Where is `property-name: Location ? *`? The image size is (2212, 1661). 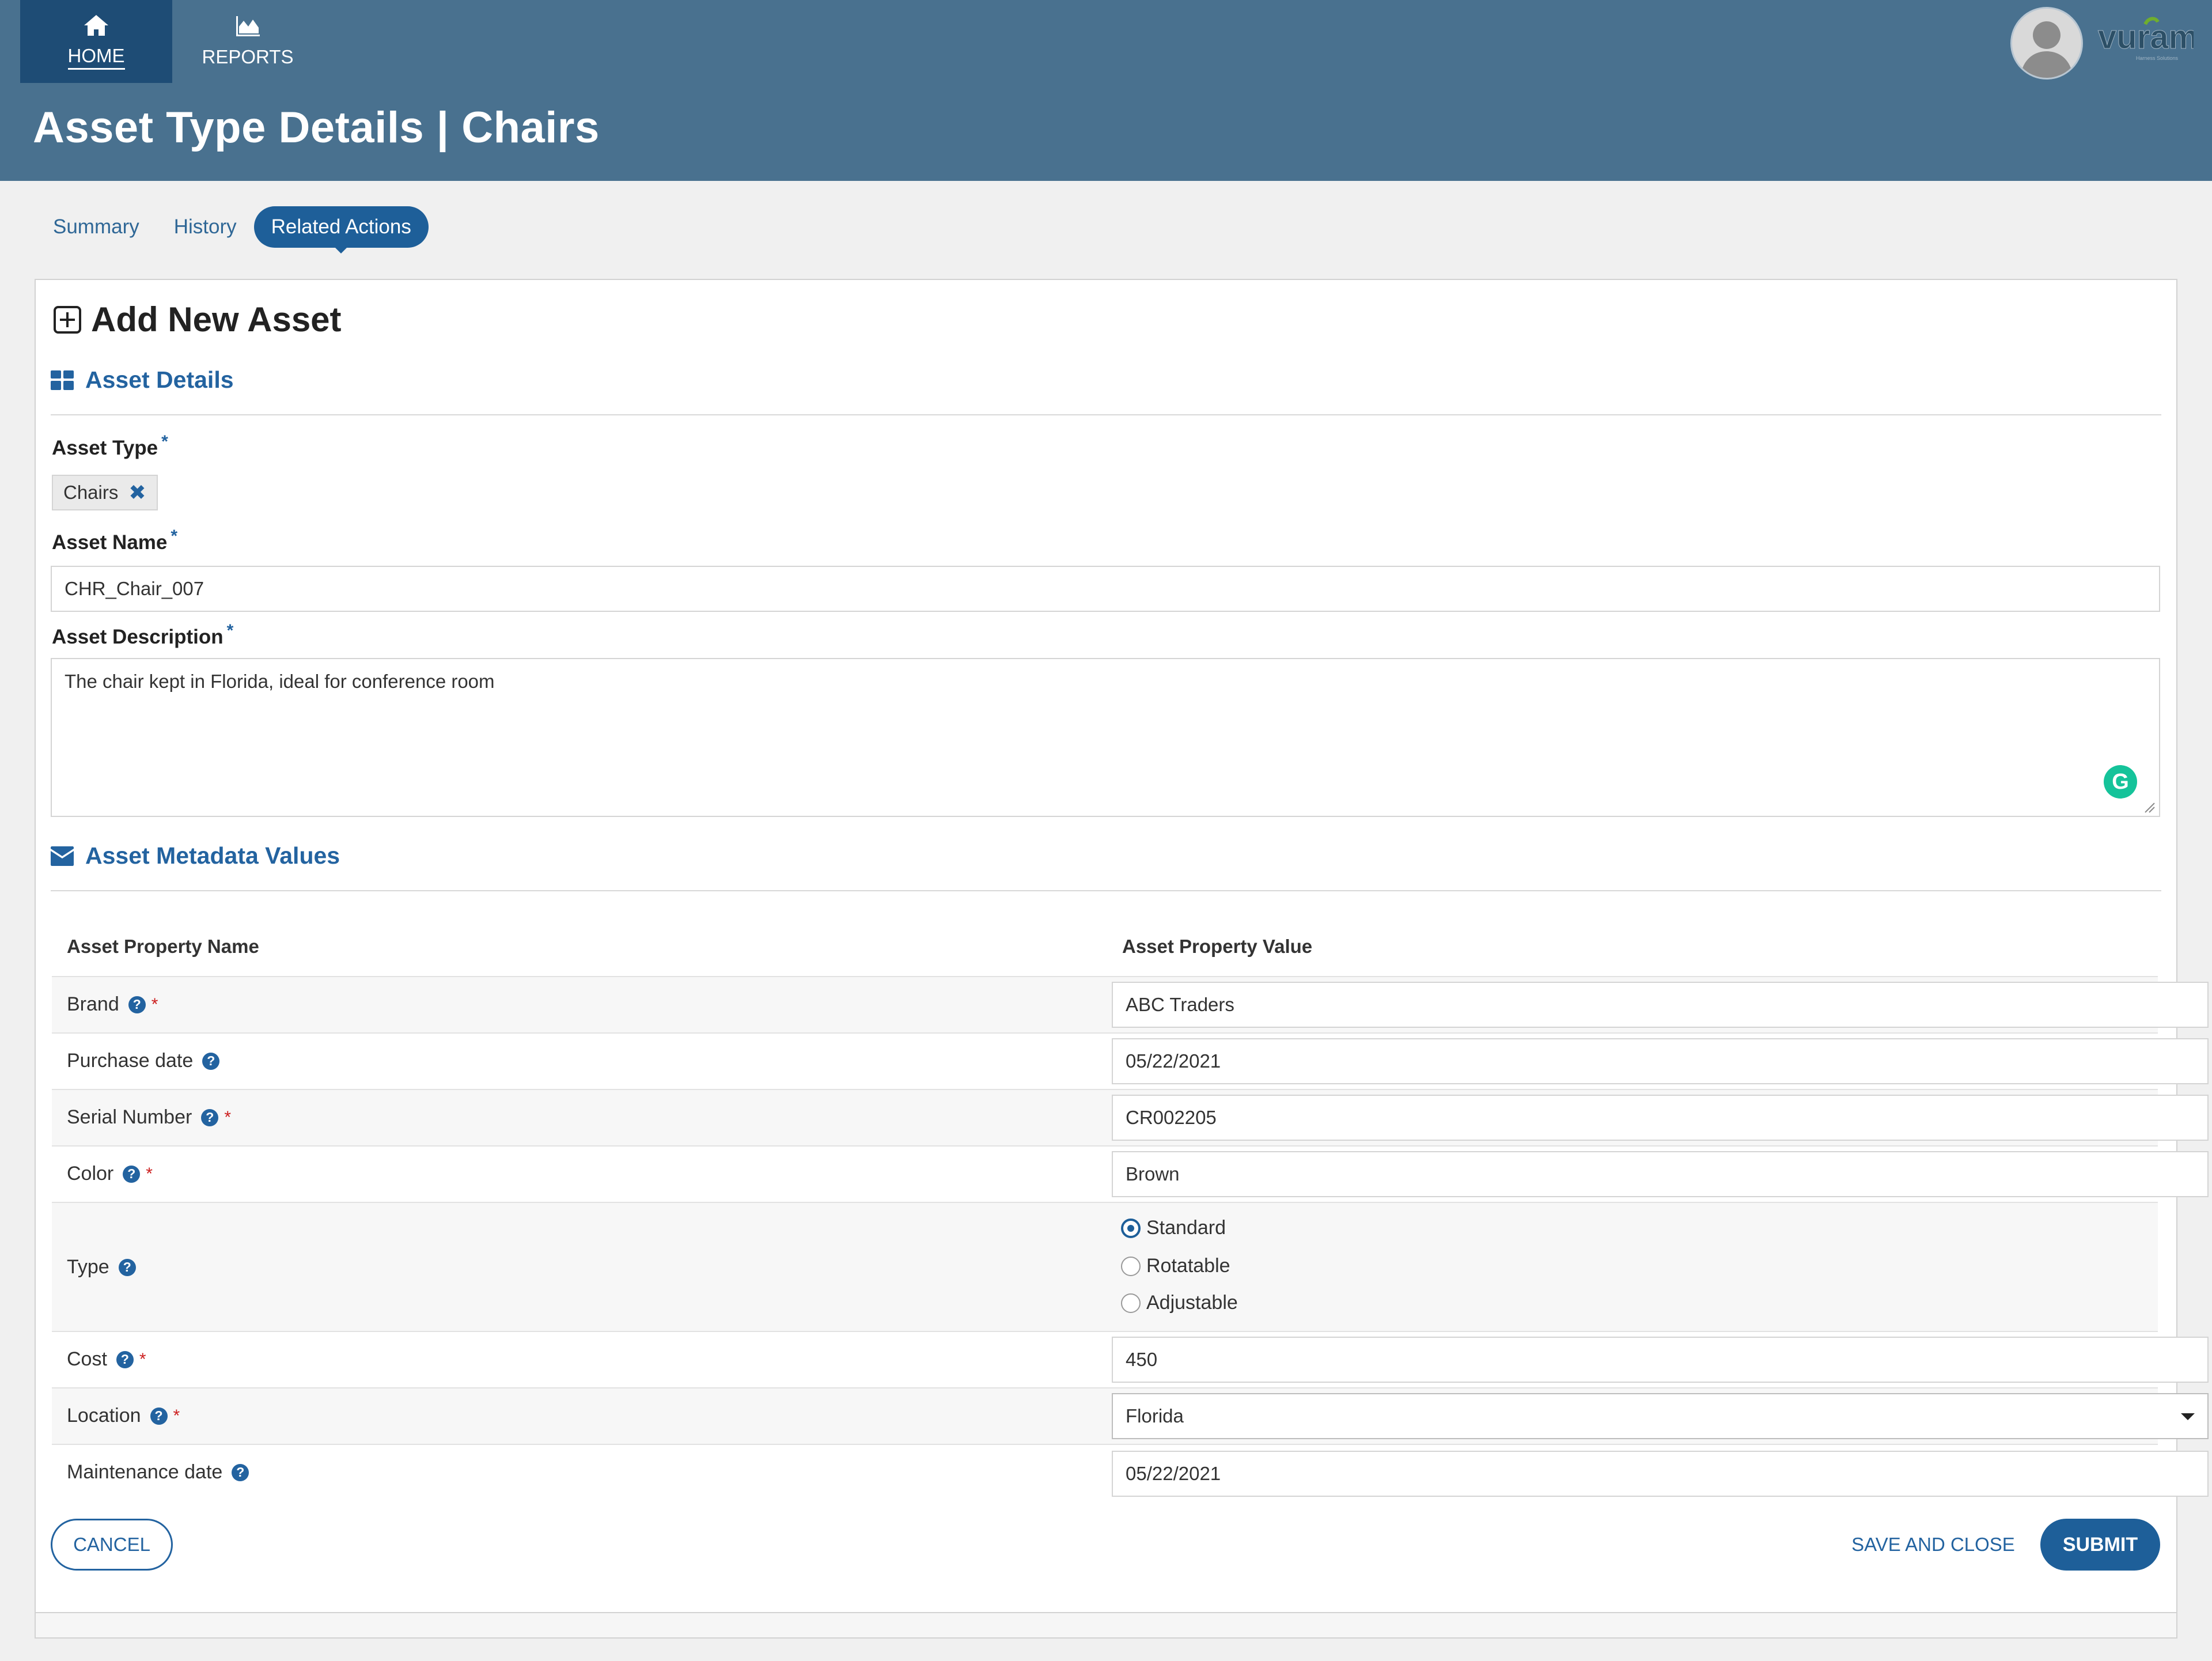
property-name: Location ? * is located at coordinates (123, 1416).